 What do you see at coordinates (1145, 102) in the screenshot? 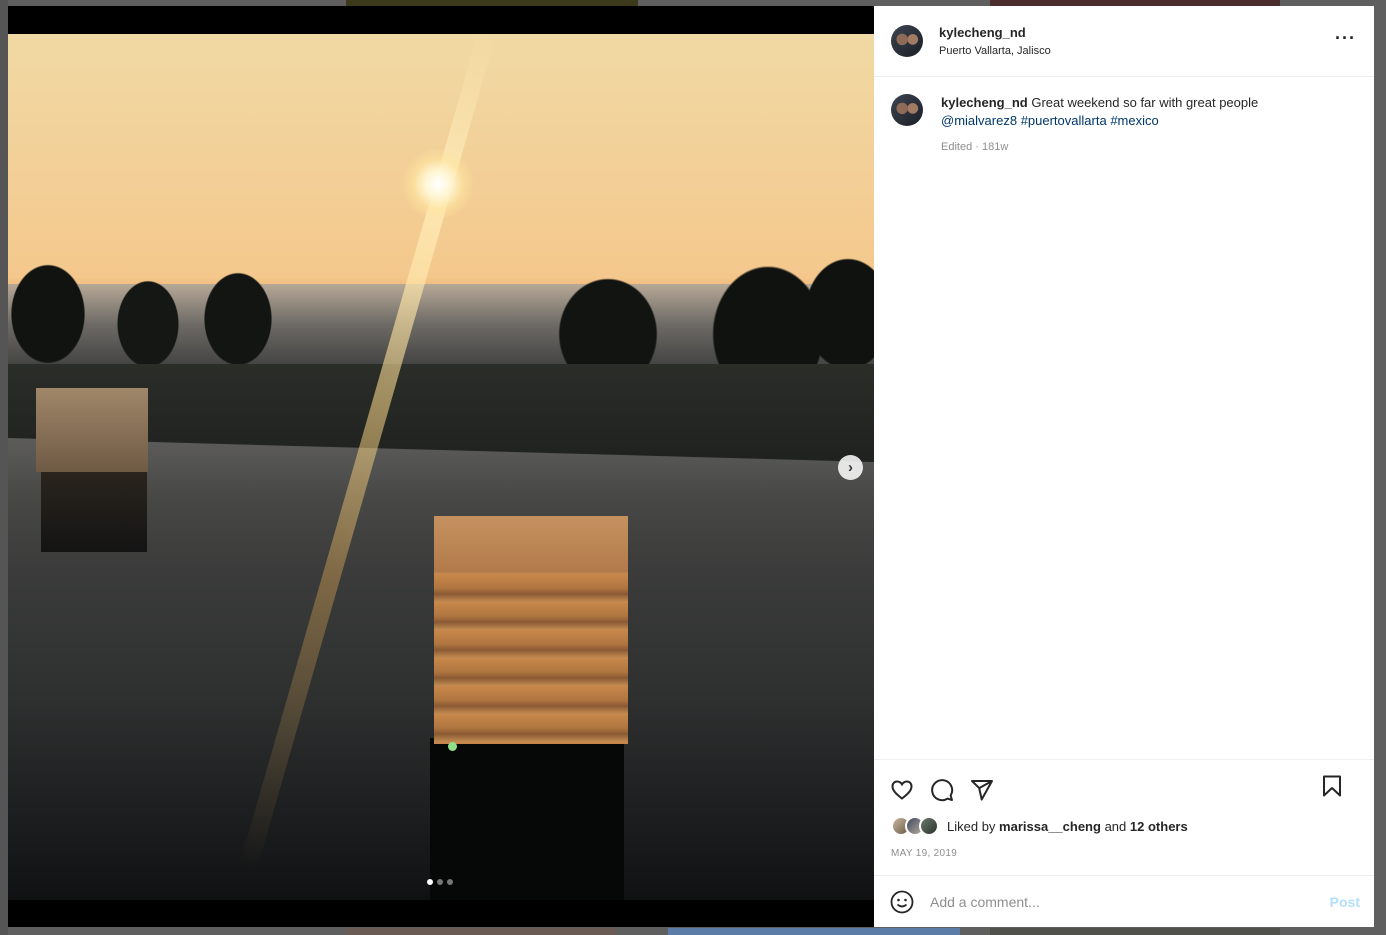
I see `caption-text: Great weekend so far with great people` at bounding box center [1145, 102].